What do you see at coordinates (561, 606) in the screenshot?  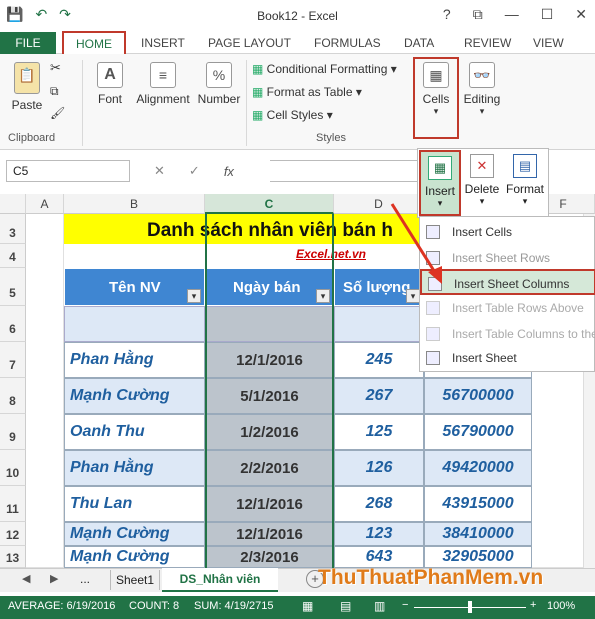 I see `zoom-level: 100%` at bounding box center [561, 606].